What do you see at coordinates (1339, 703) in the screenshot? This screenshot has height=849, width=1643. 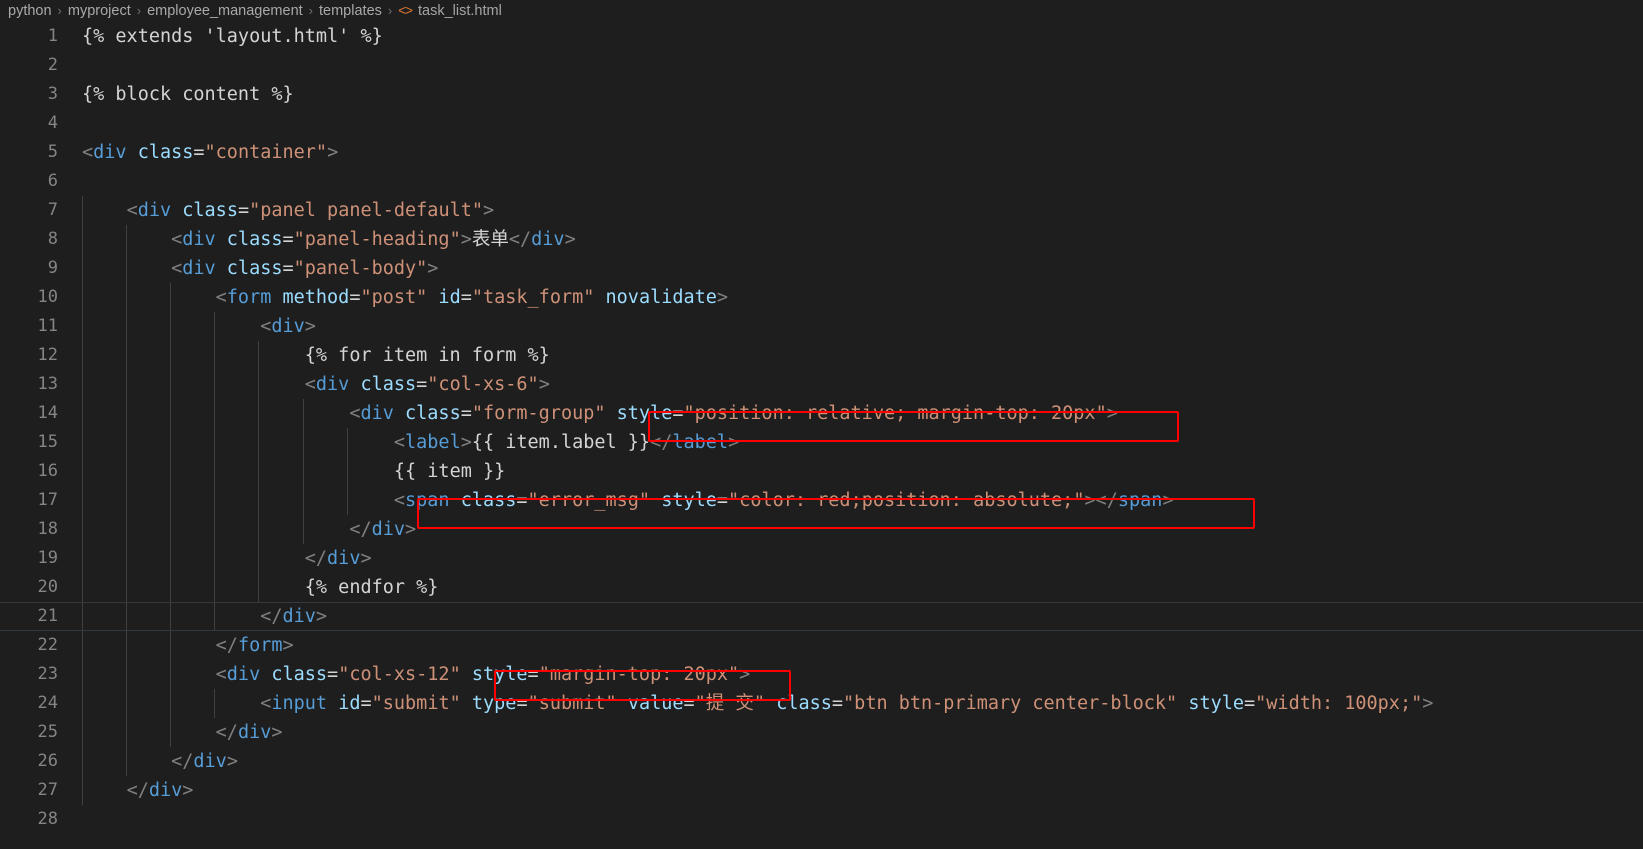 I see `token-str: "width: 100px;"` at bounding box center [1339, 703].